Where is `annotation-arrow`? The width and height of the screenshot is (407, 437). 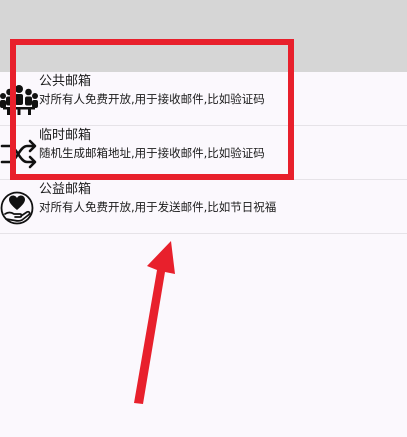
annotation-arrow is located at coordinates (154, 322).